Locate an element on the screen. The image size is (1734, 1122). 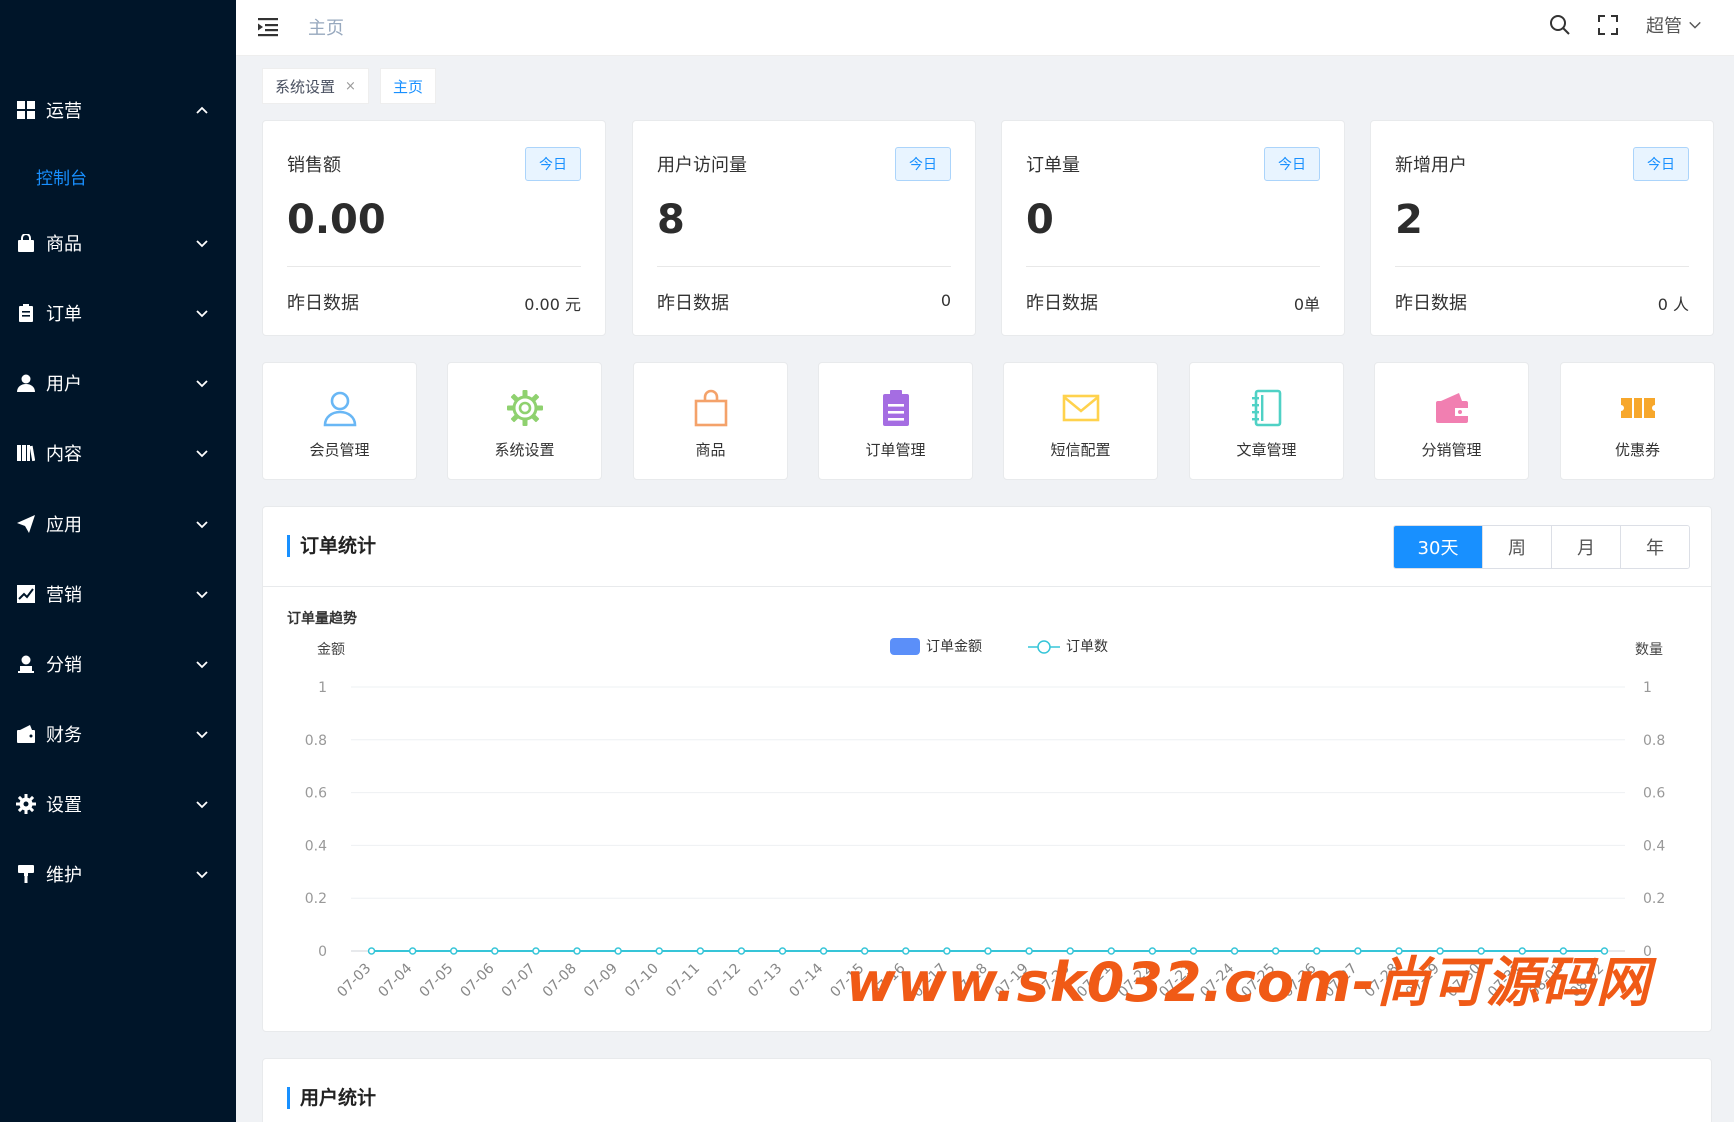
stat-title: 用户访问量 is located at coordinates (702, 165).